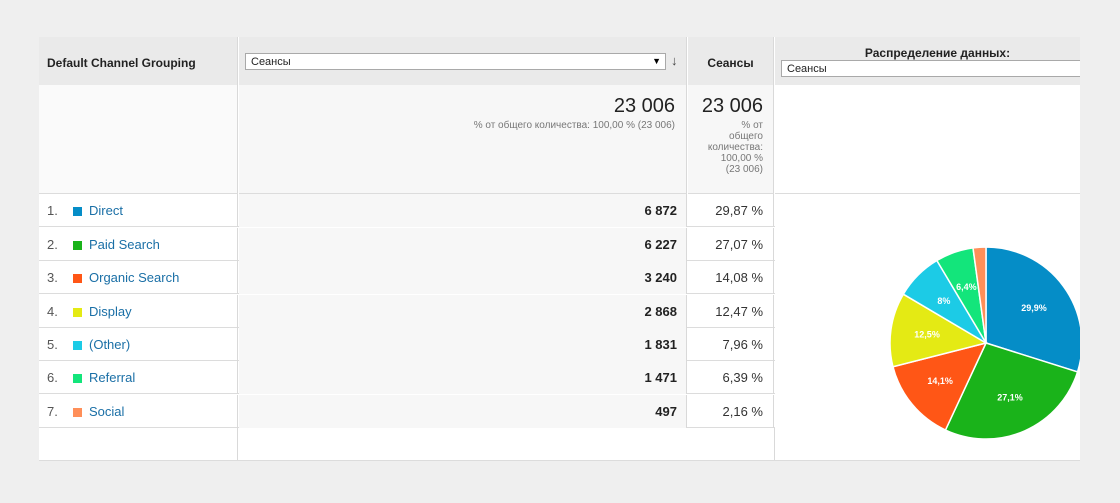 The image size is (1120, 503). I want to click on dimension-header: Default Channel Grouping, so click(138, 61).